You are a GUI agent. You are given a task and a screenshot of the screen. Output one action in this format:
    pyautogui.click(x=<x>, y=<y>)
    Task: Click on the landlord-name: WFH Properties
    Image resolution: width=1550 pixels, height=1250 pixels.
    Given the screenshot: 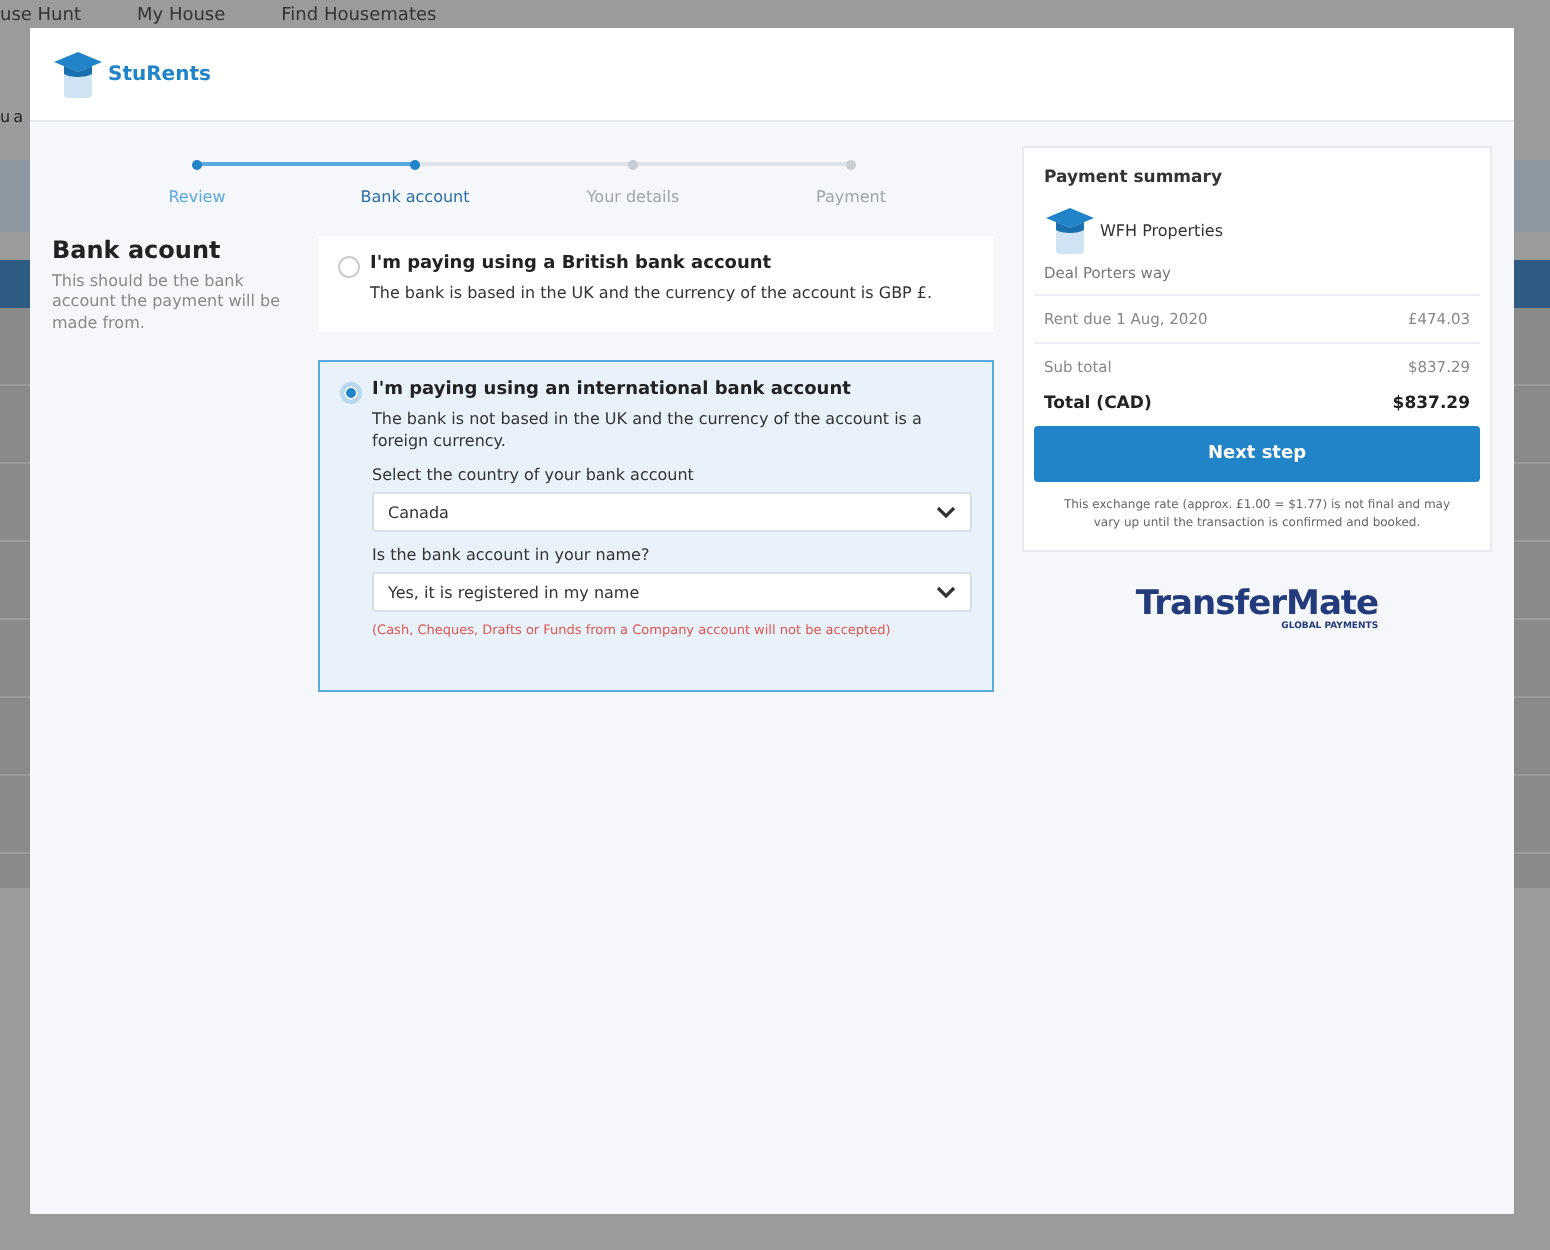 What is the action you would take?
    pyautogui.click(x=1161, y=230)
    